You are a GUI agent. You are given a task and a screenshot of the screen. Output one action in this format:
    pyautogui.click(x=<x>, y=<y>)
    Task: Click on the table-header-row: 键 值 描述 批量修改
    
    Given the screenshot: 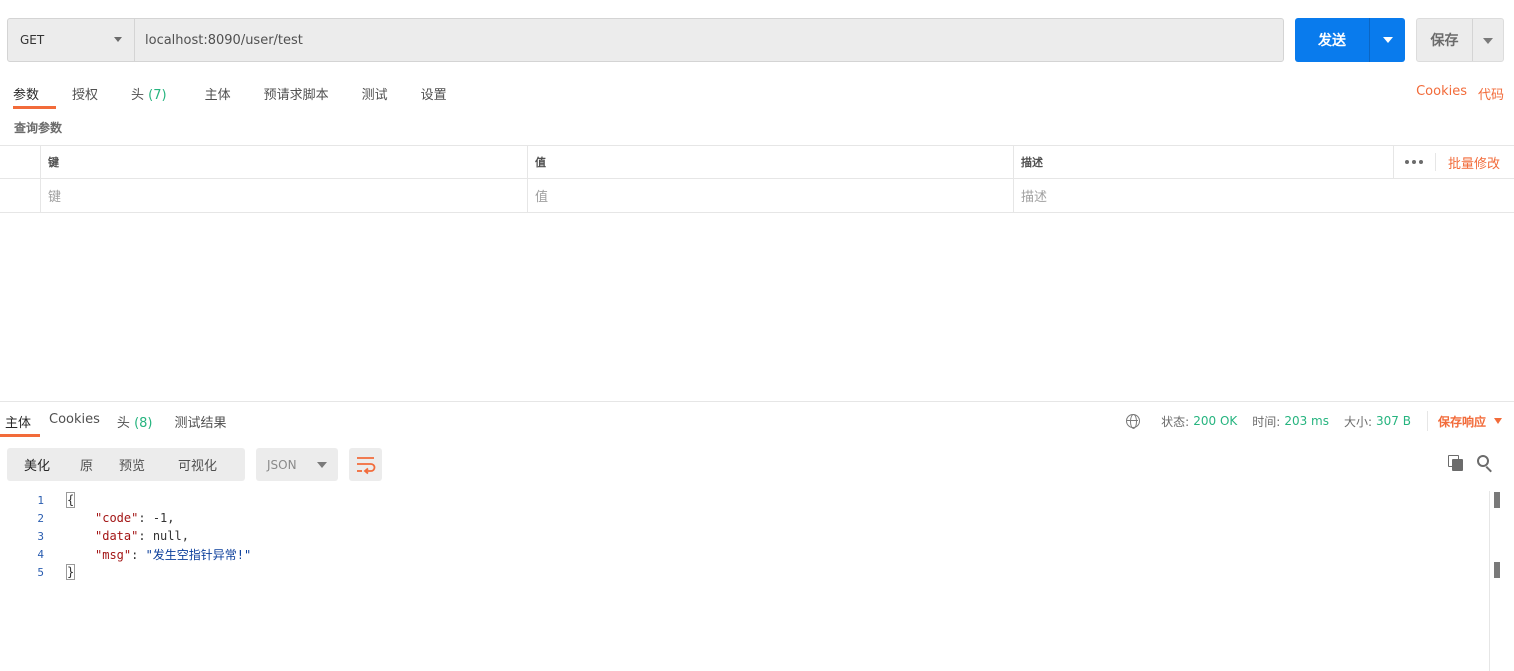 What is the action you would take?
    pyautogui.click(x=757, y=162)
    